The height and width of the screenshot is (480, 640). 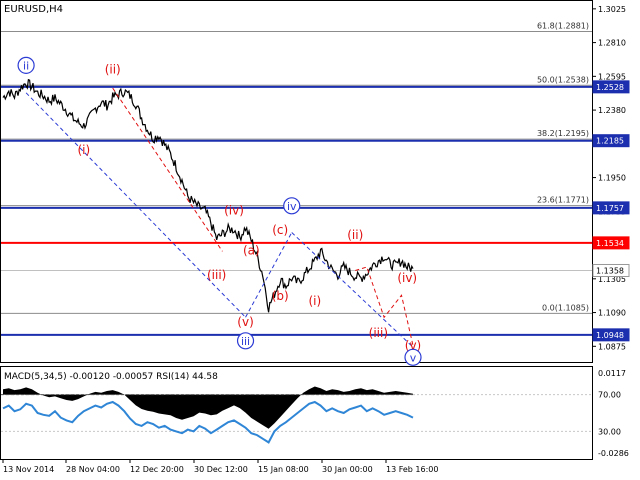 I want to click on time-tick-label: 30 Dec 12:00, so click(x=221, y=469).